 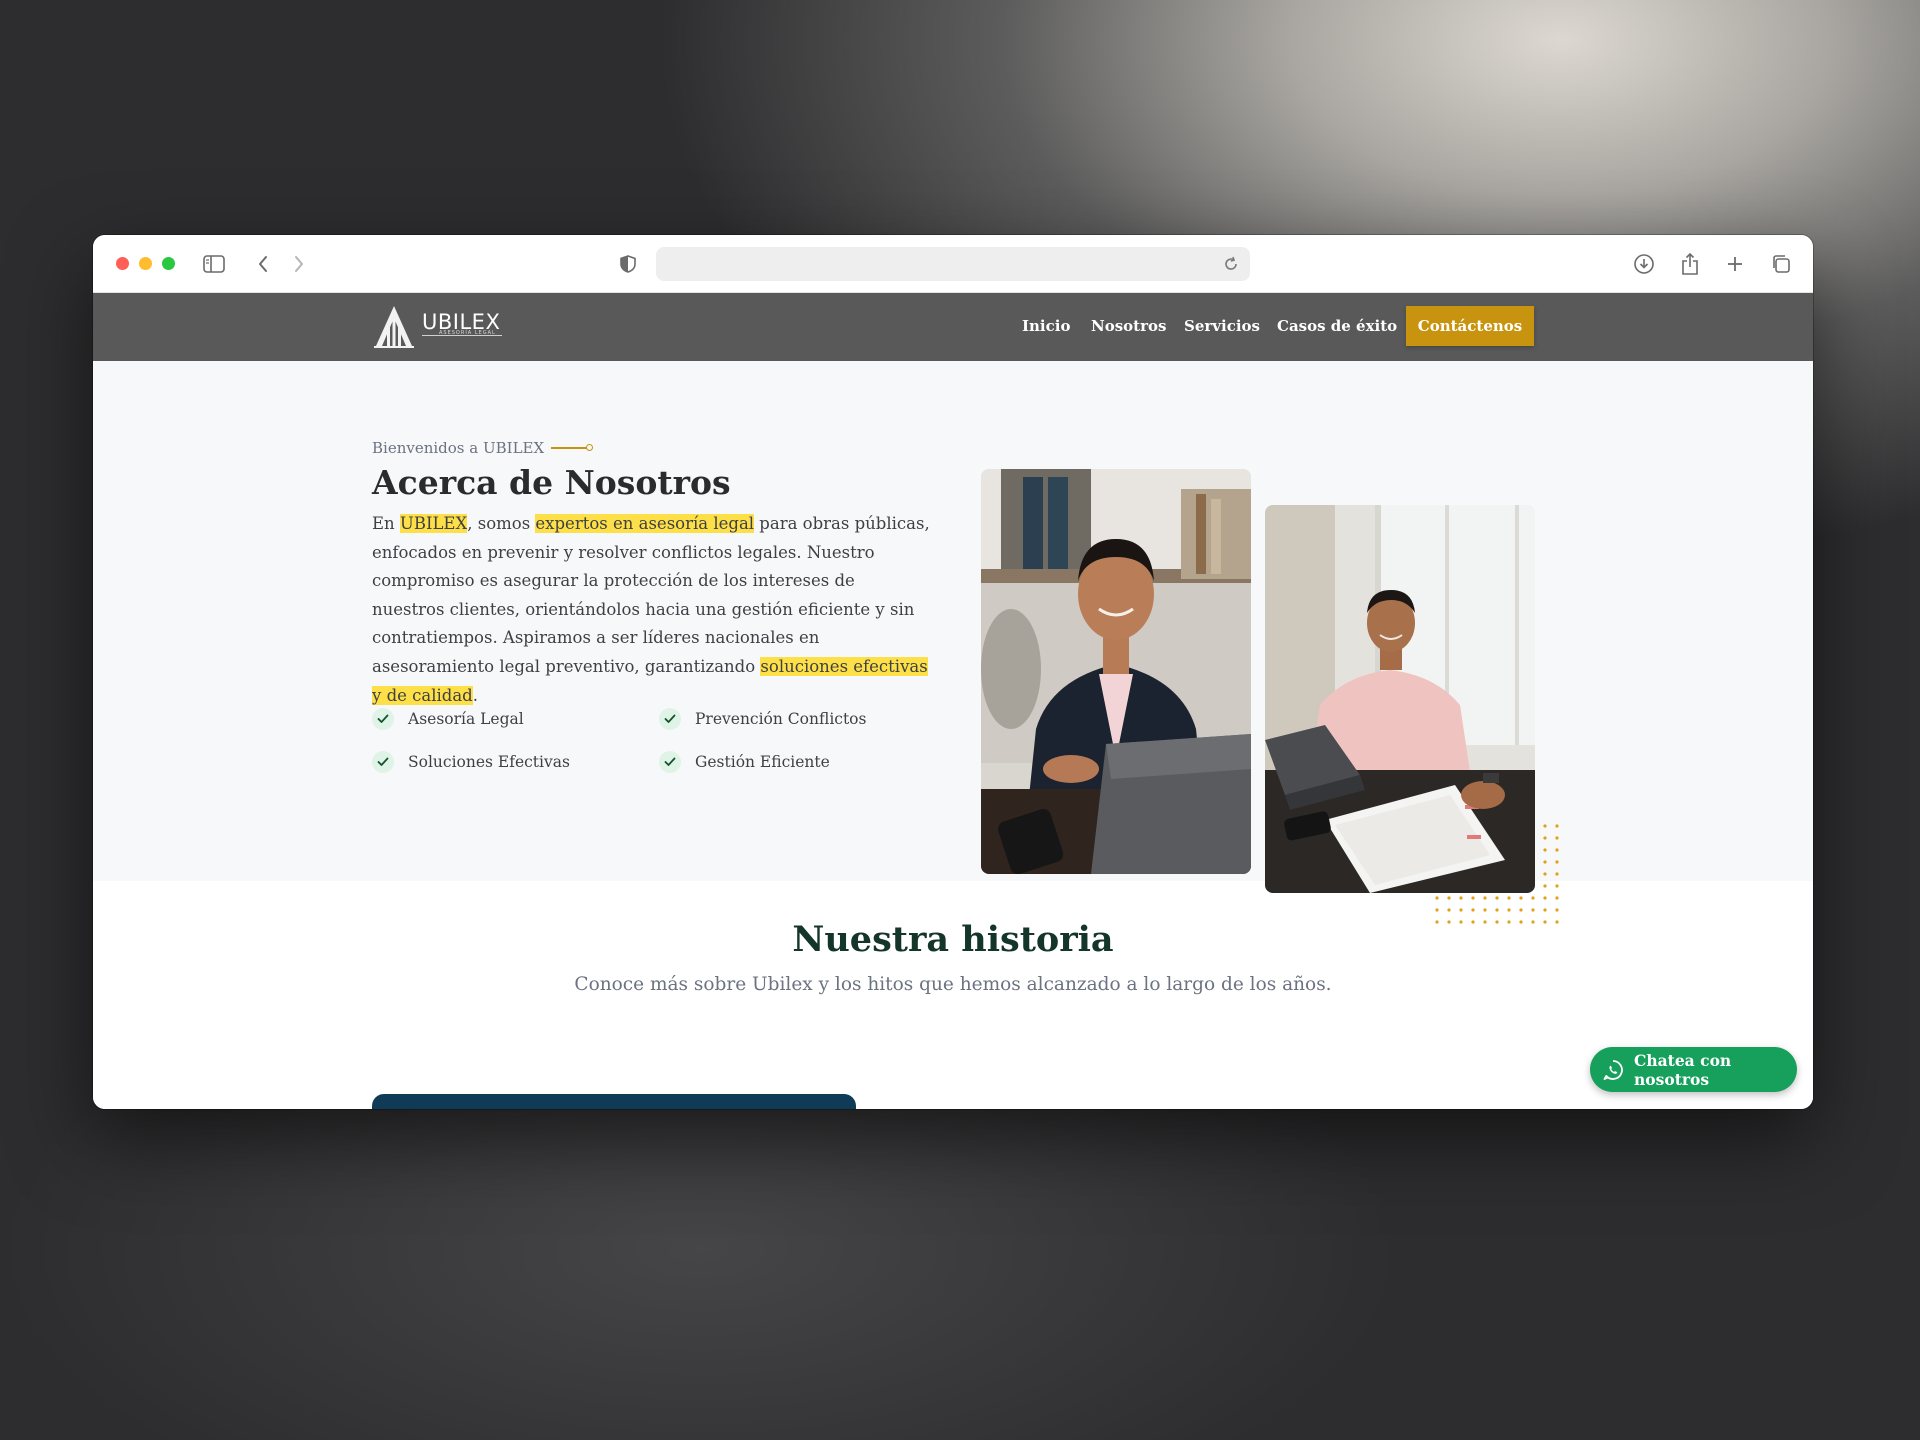 What do you see at coordinates (1046, 326) in the screenshot?
I see `nav-link-inicio: Inicio` at bounding box center [1046, 326].